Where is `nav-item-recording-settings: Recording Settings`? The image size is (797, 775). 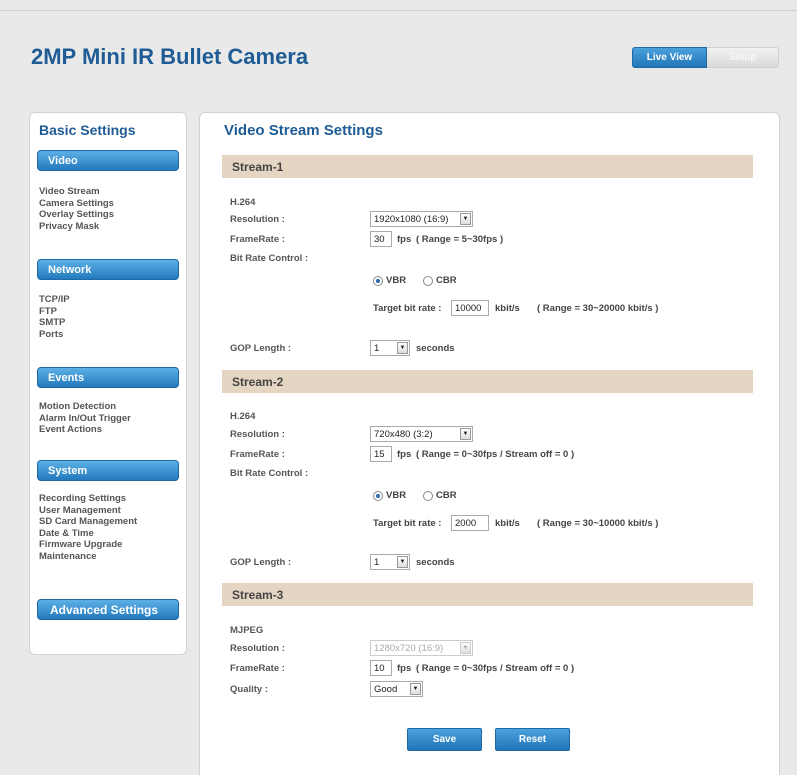
nav-item-recording-settings: Recording Settings is located at coordinates (88, 499).